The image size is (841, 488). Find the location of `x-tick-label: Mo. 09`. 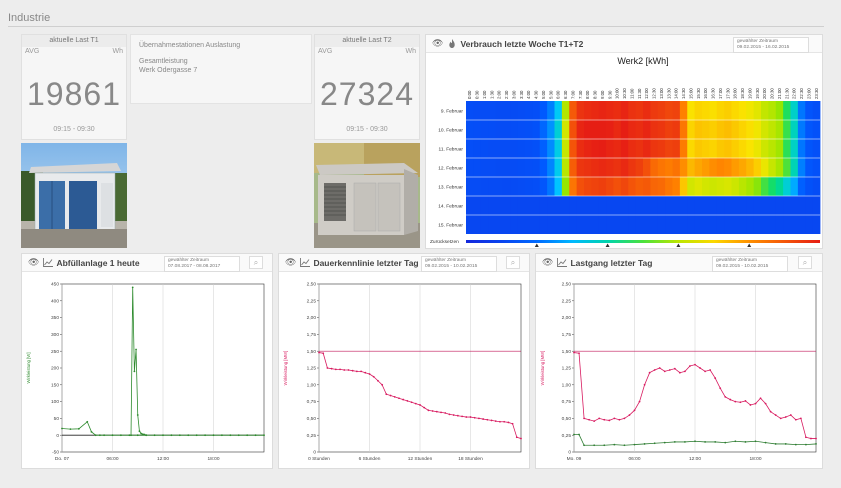

x-tick-label: Mo. 09 is located at coordinates (574, 459).